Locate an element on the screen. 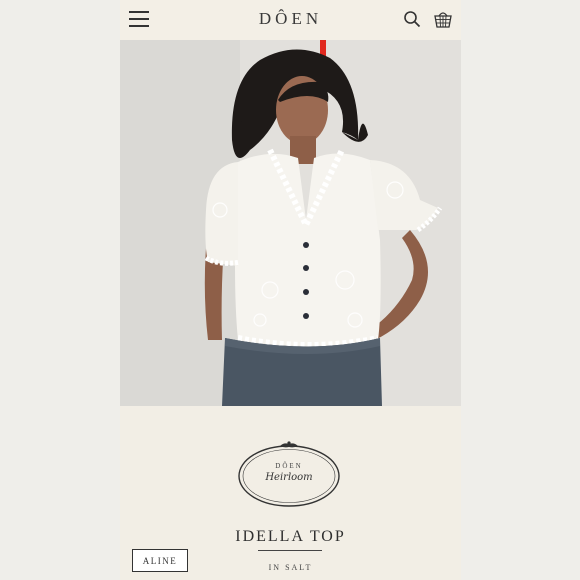 The image size is (580, 580). top-navigation-bar: DÔEN is located at coordinates (290, 20).